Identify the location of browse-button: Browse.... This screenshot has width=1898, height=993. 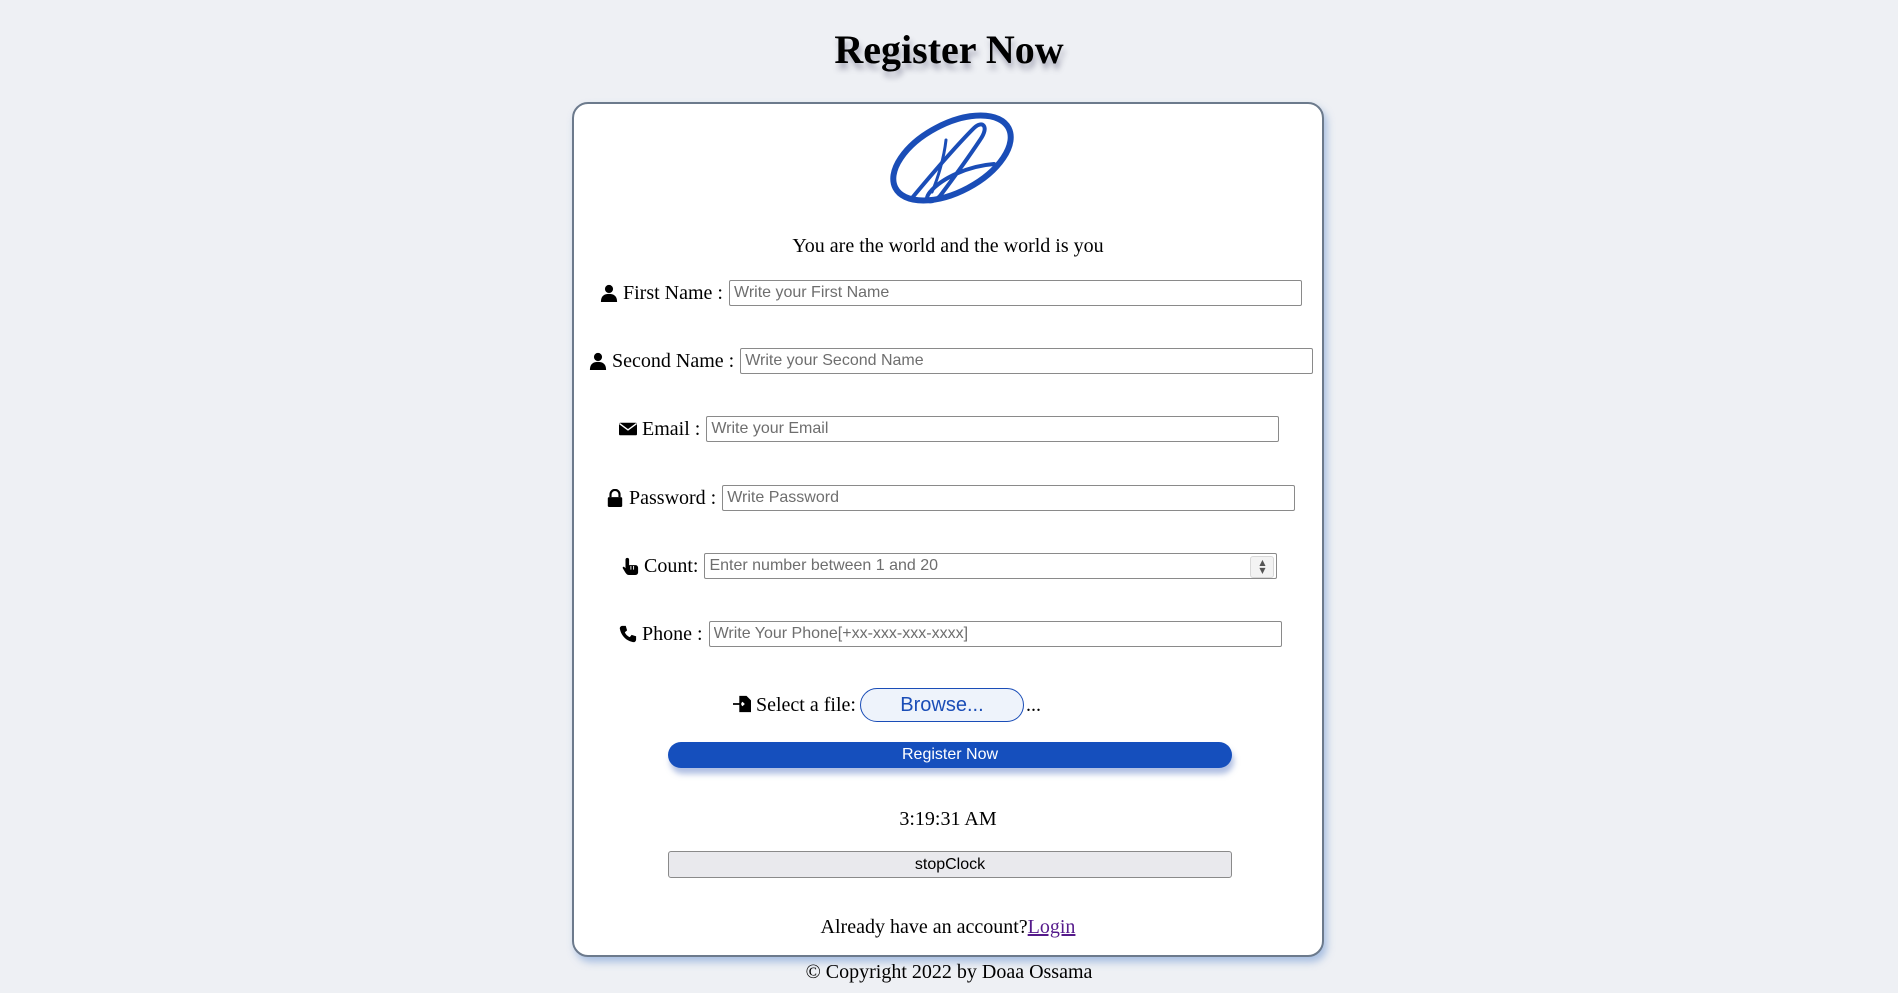
(941, 705).